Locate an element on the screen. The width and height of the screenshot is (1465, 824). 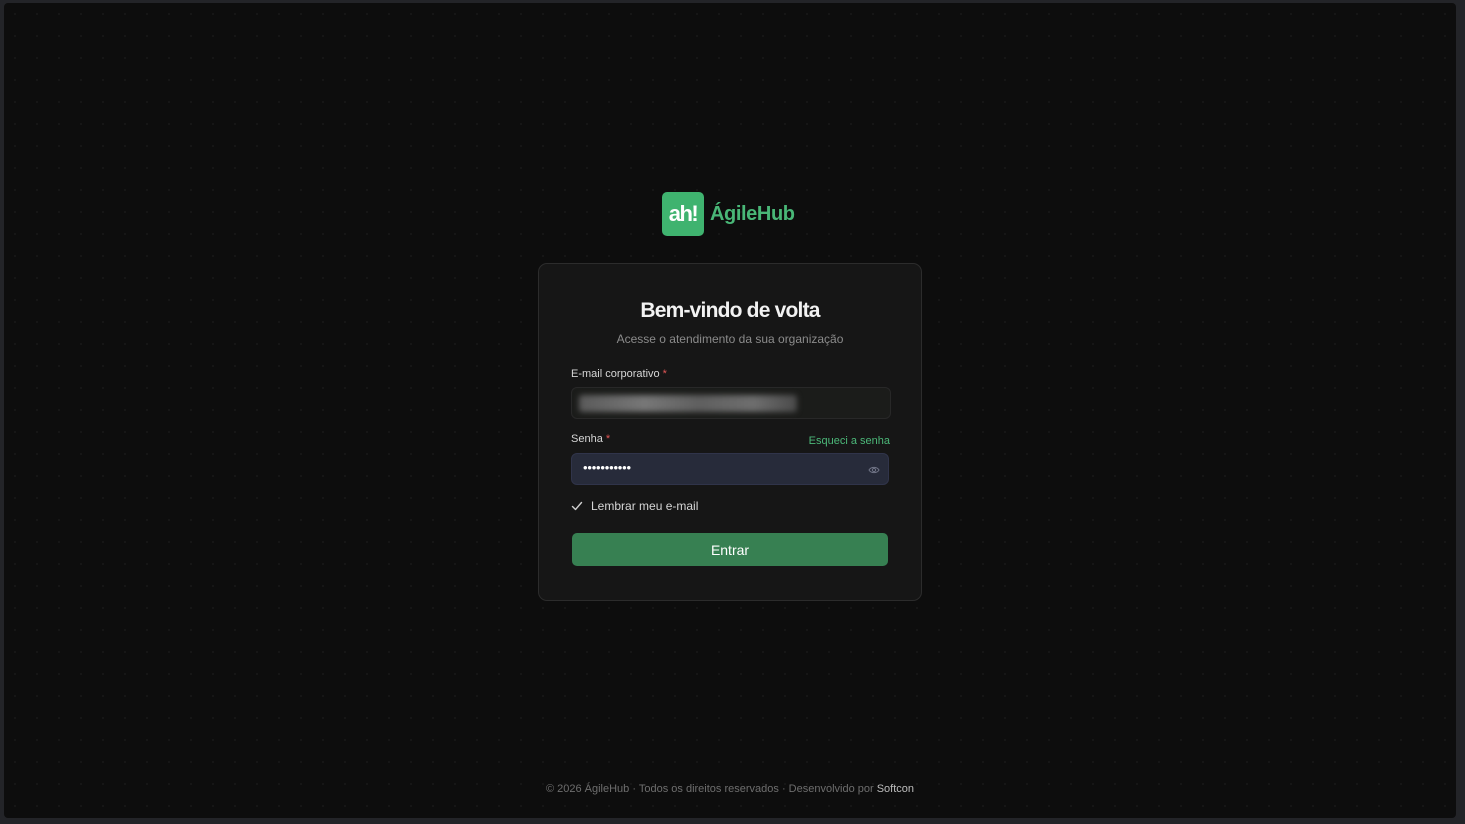
blurred-email-value is located at coordinates (688, 403).